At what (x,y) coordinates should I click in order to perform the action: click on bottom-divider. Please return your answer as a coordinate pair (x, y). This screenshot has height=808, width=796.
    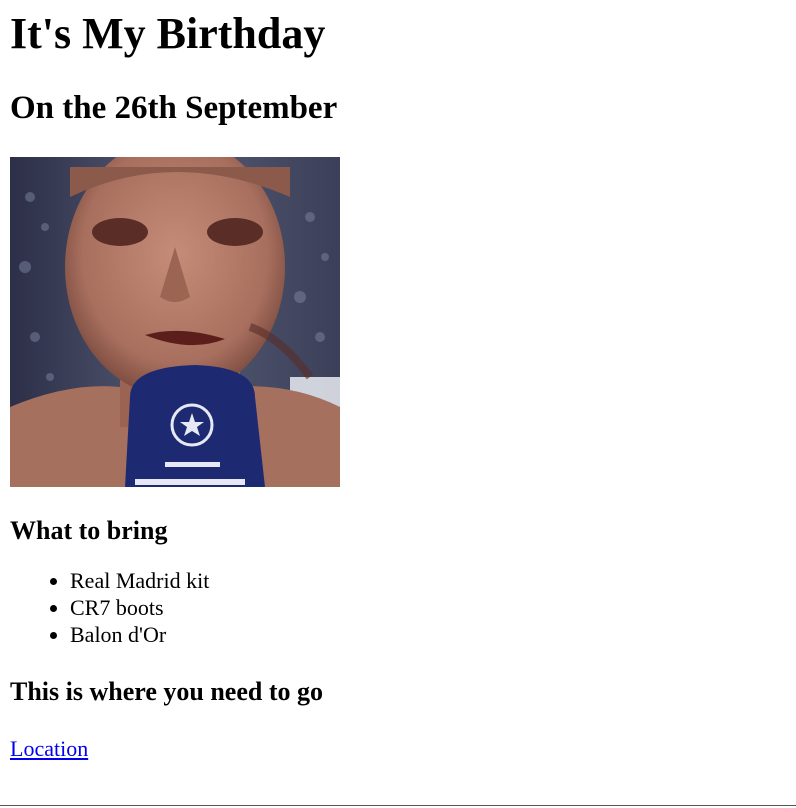
    Looking at the image, I should click on (398, 805).